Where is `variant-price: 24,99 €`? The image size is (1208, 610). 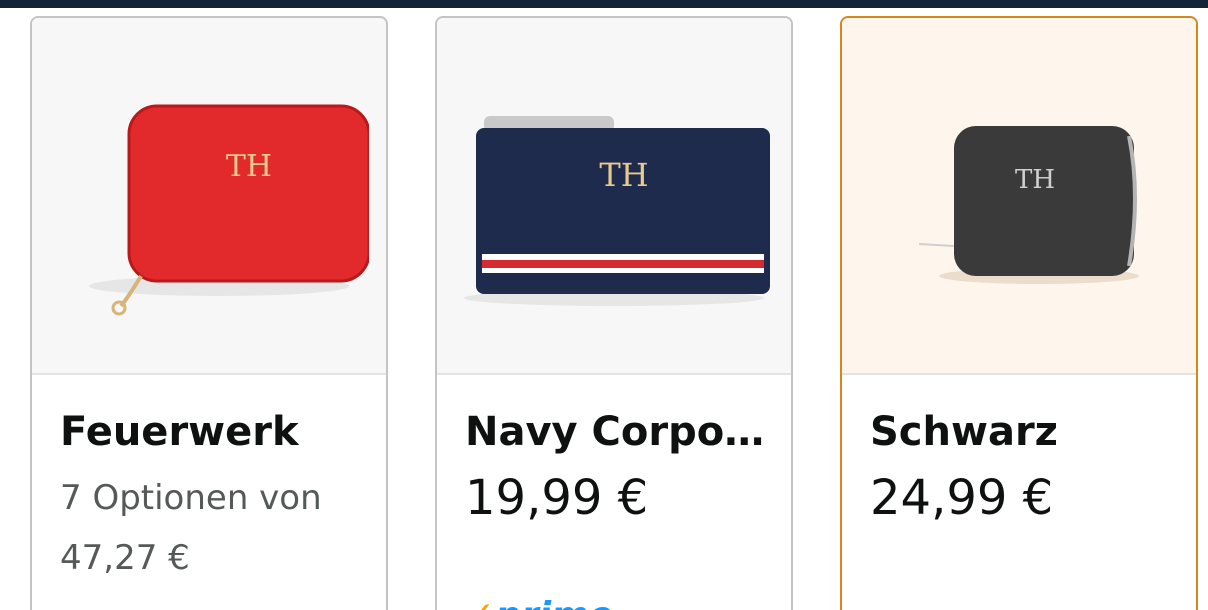 variant-price: 24,99 € is located at coordinates (962, 498).